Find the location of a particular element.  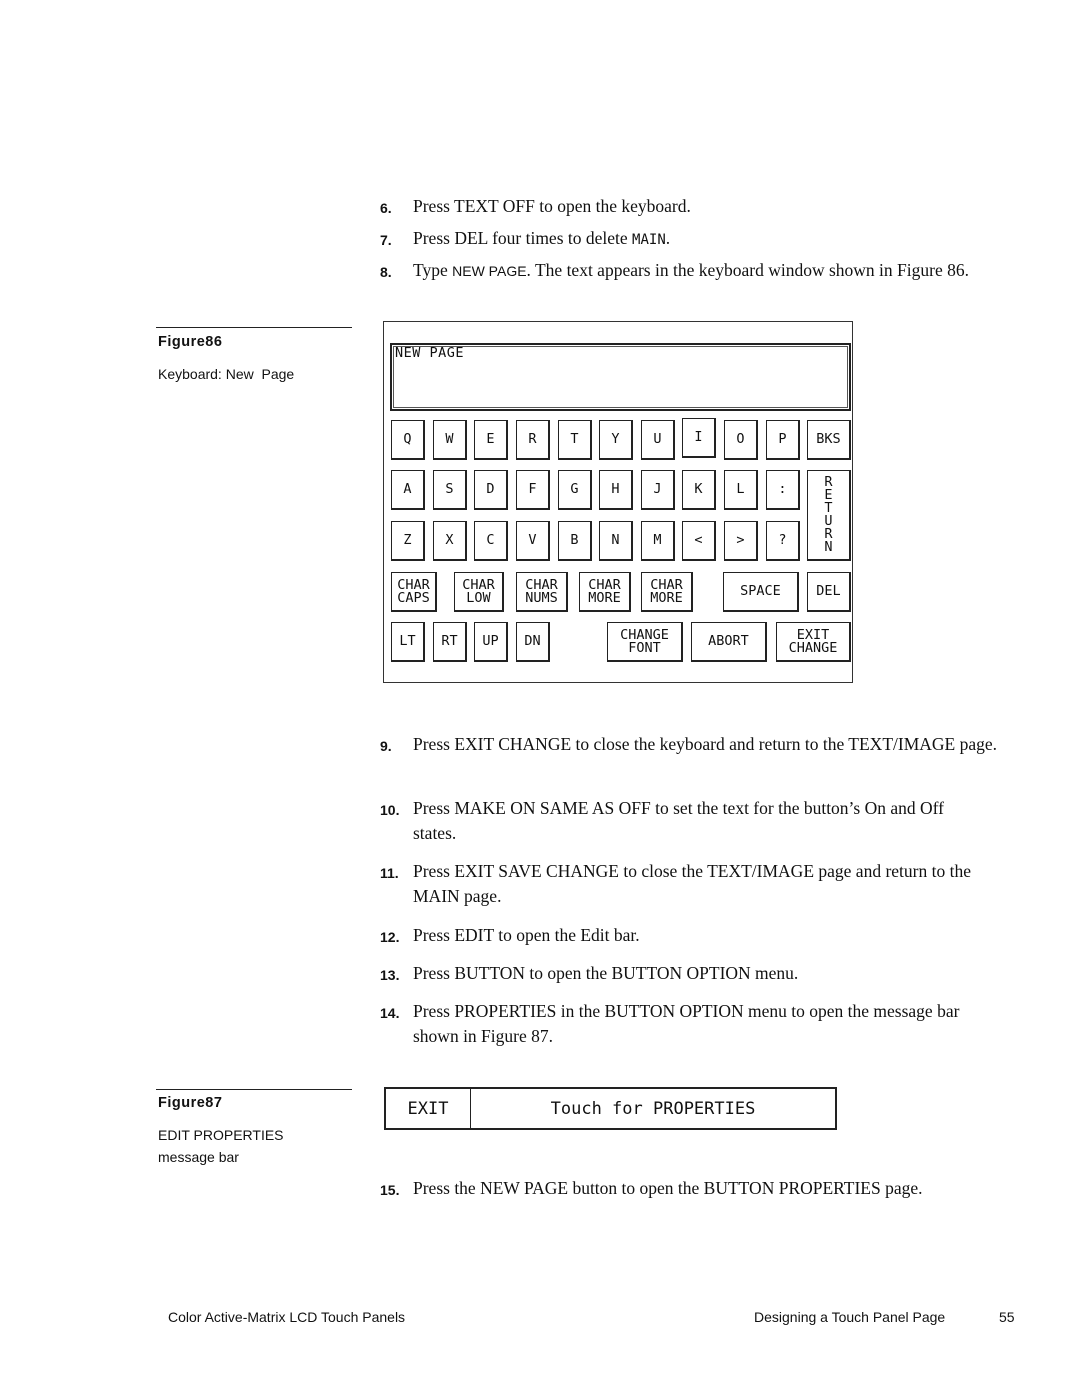

key-greater-than-label: > is located at coordinates (740, 540).